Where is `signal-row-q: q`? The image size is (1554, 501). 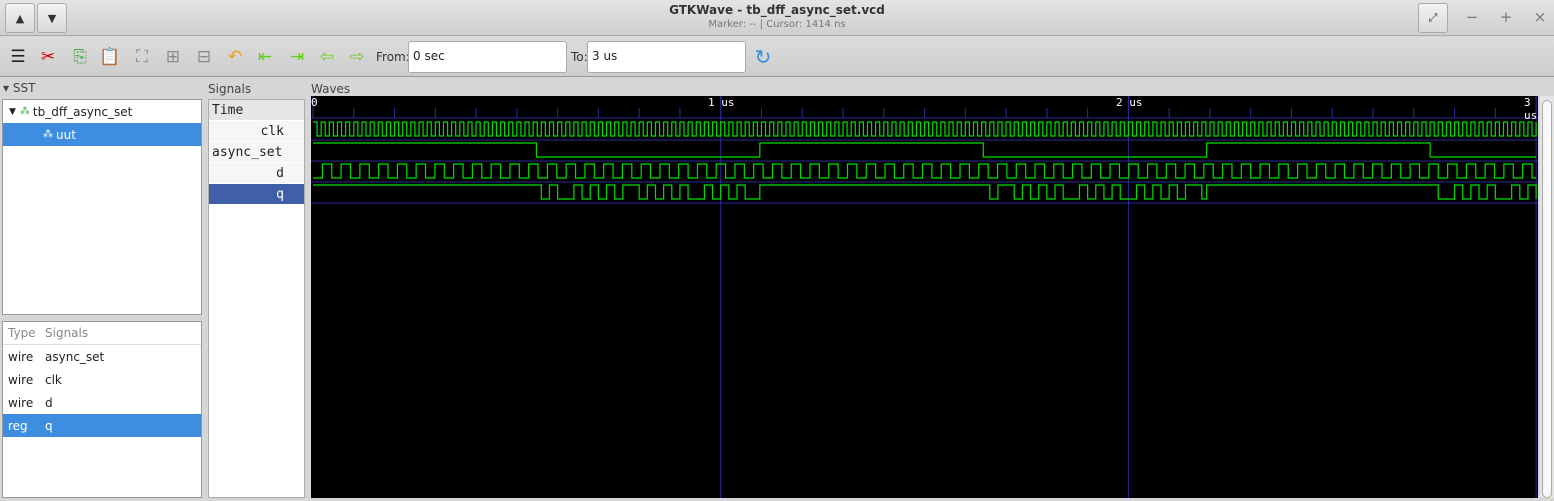 signal-row-q: q is located at coordinates (256, 194).